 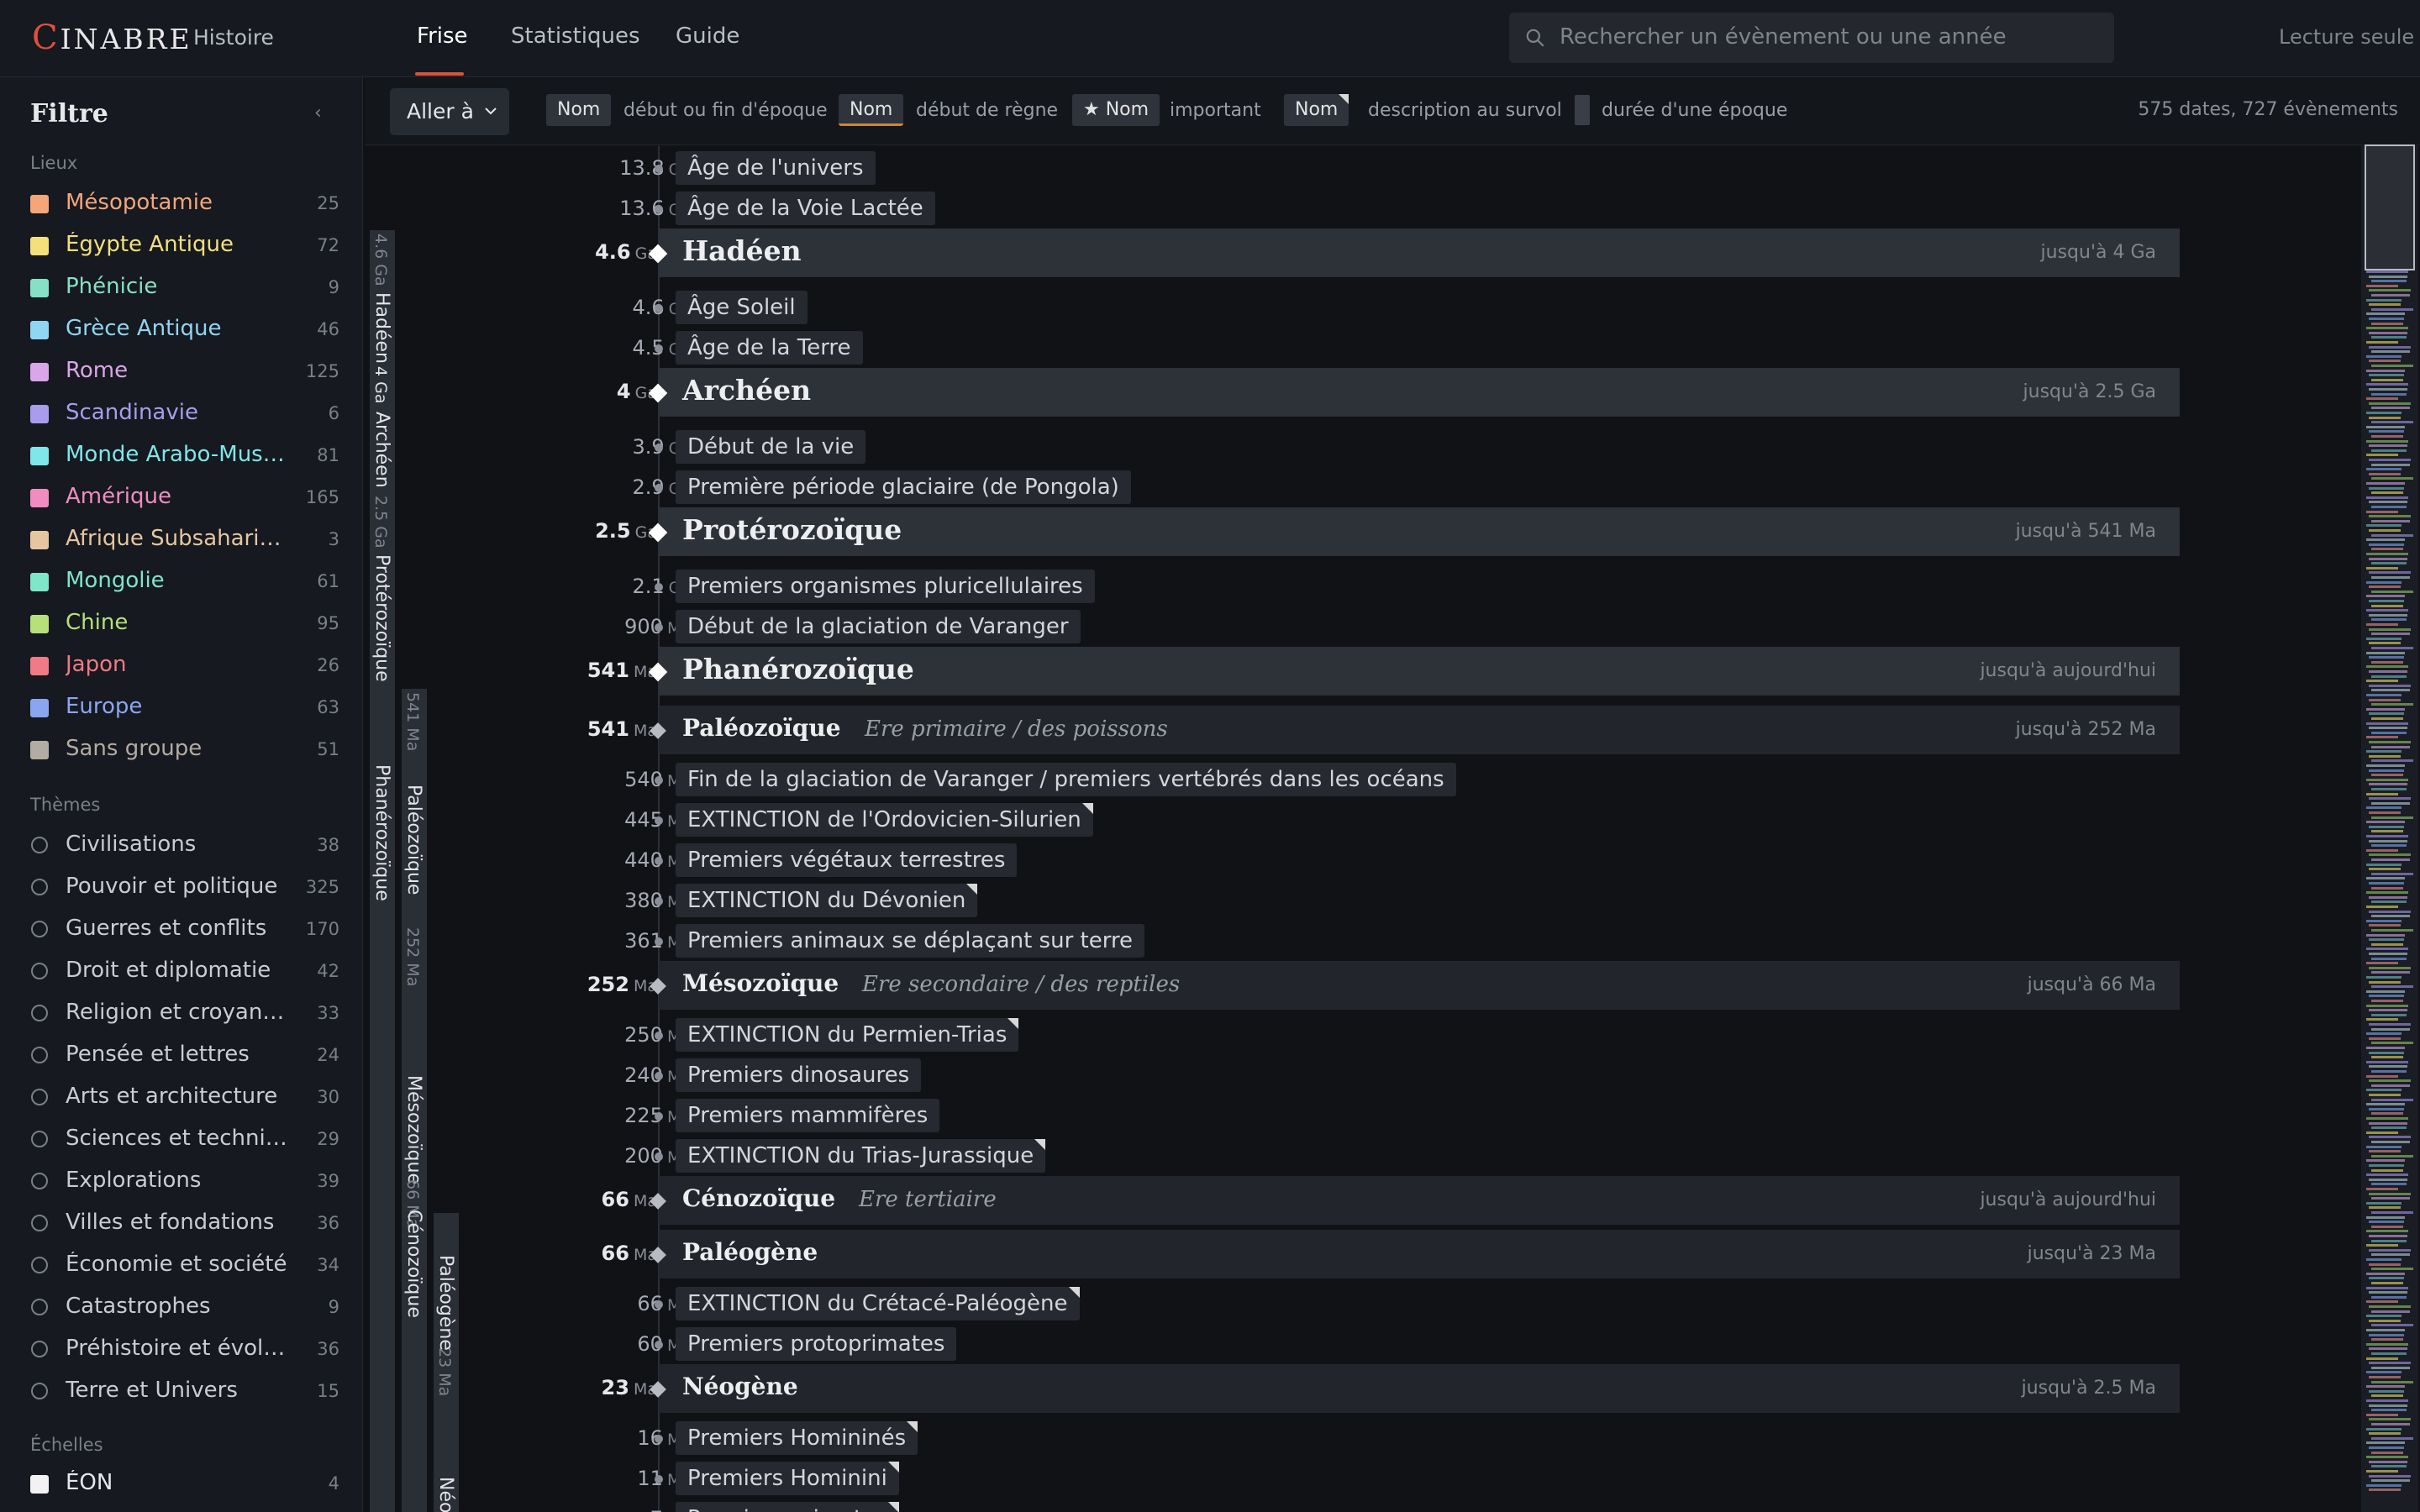 What do you see at coordinates (1289, 900) in the screenshot?
I see `event-row: 380MaEXTINCTION du Dévonien` at bounding box center [1289, 900].